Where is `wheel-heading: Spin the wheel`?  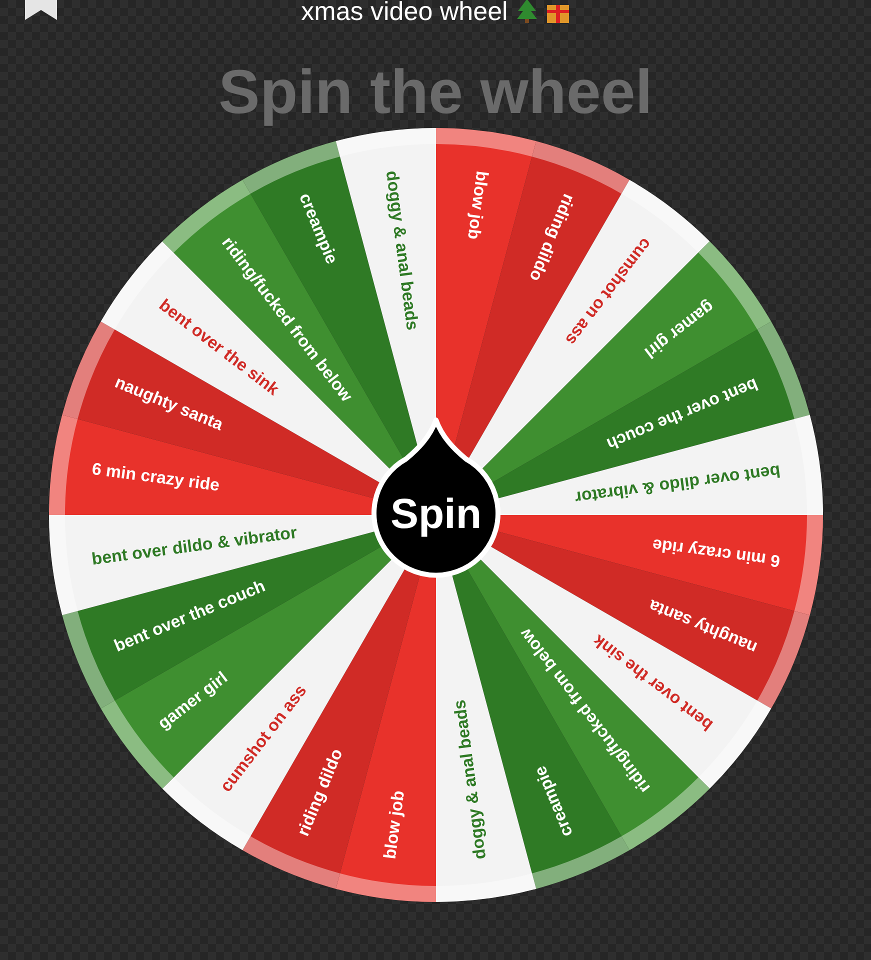
wheel-heading: Spin the wheel is located at coordinates (435, 93).